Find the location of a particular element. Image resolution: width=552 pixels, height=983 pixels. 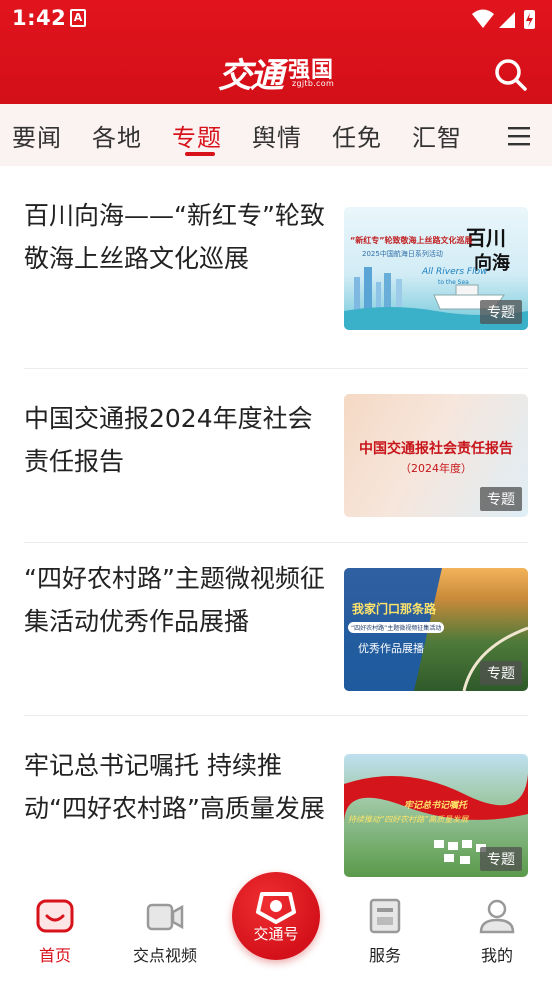

nav-video: 交点视频 is located at coordinates (165, 931).